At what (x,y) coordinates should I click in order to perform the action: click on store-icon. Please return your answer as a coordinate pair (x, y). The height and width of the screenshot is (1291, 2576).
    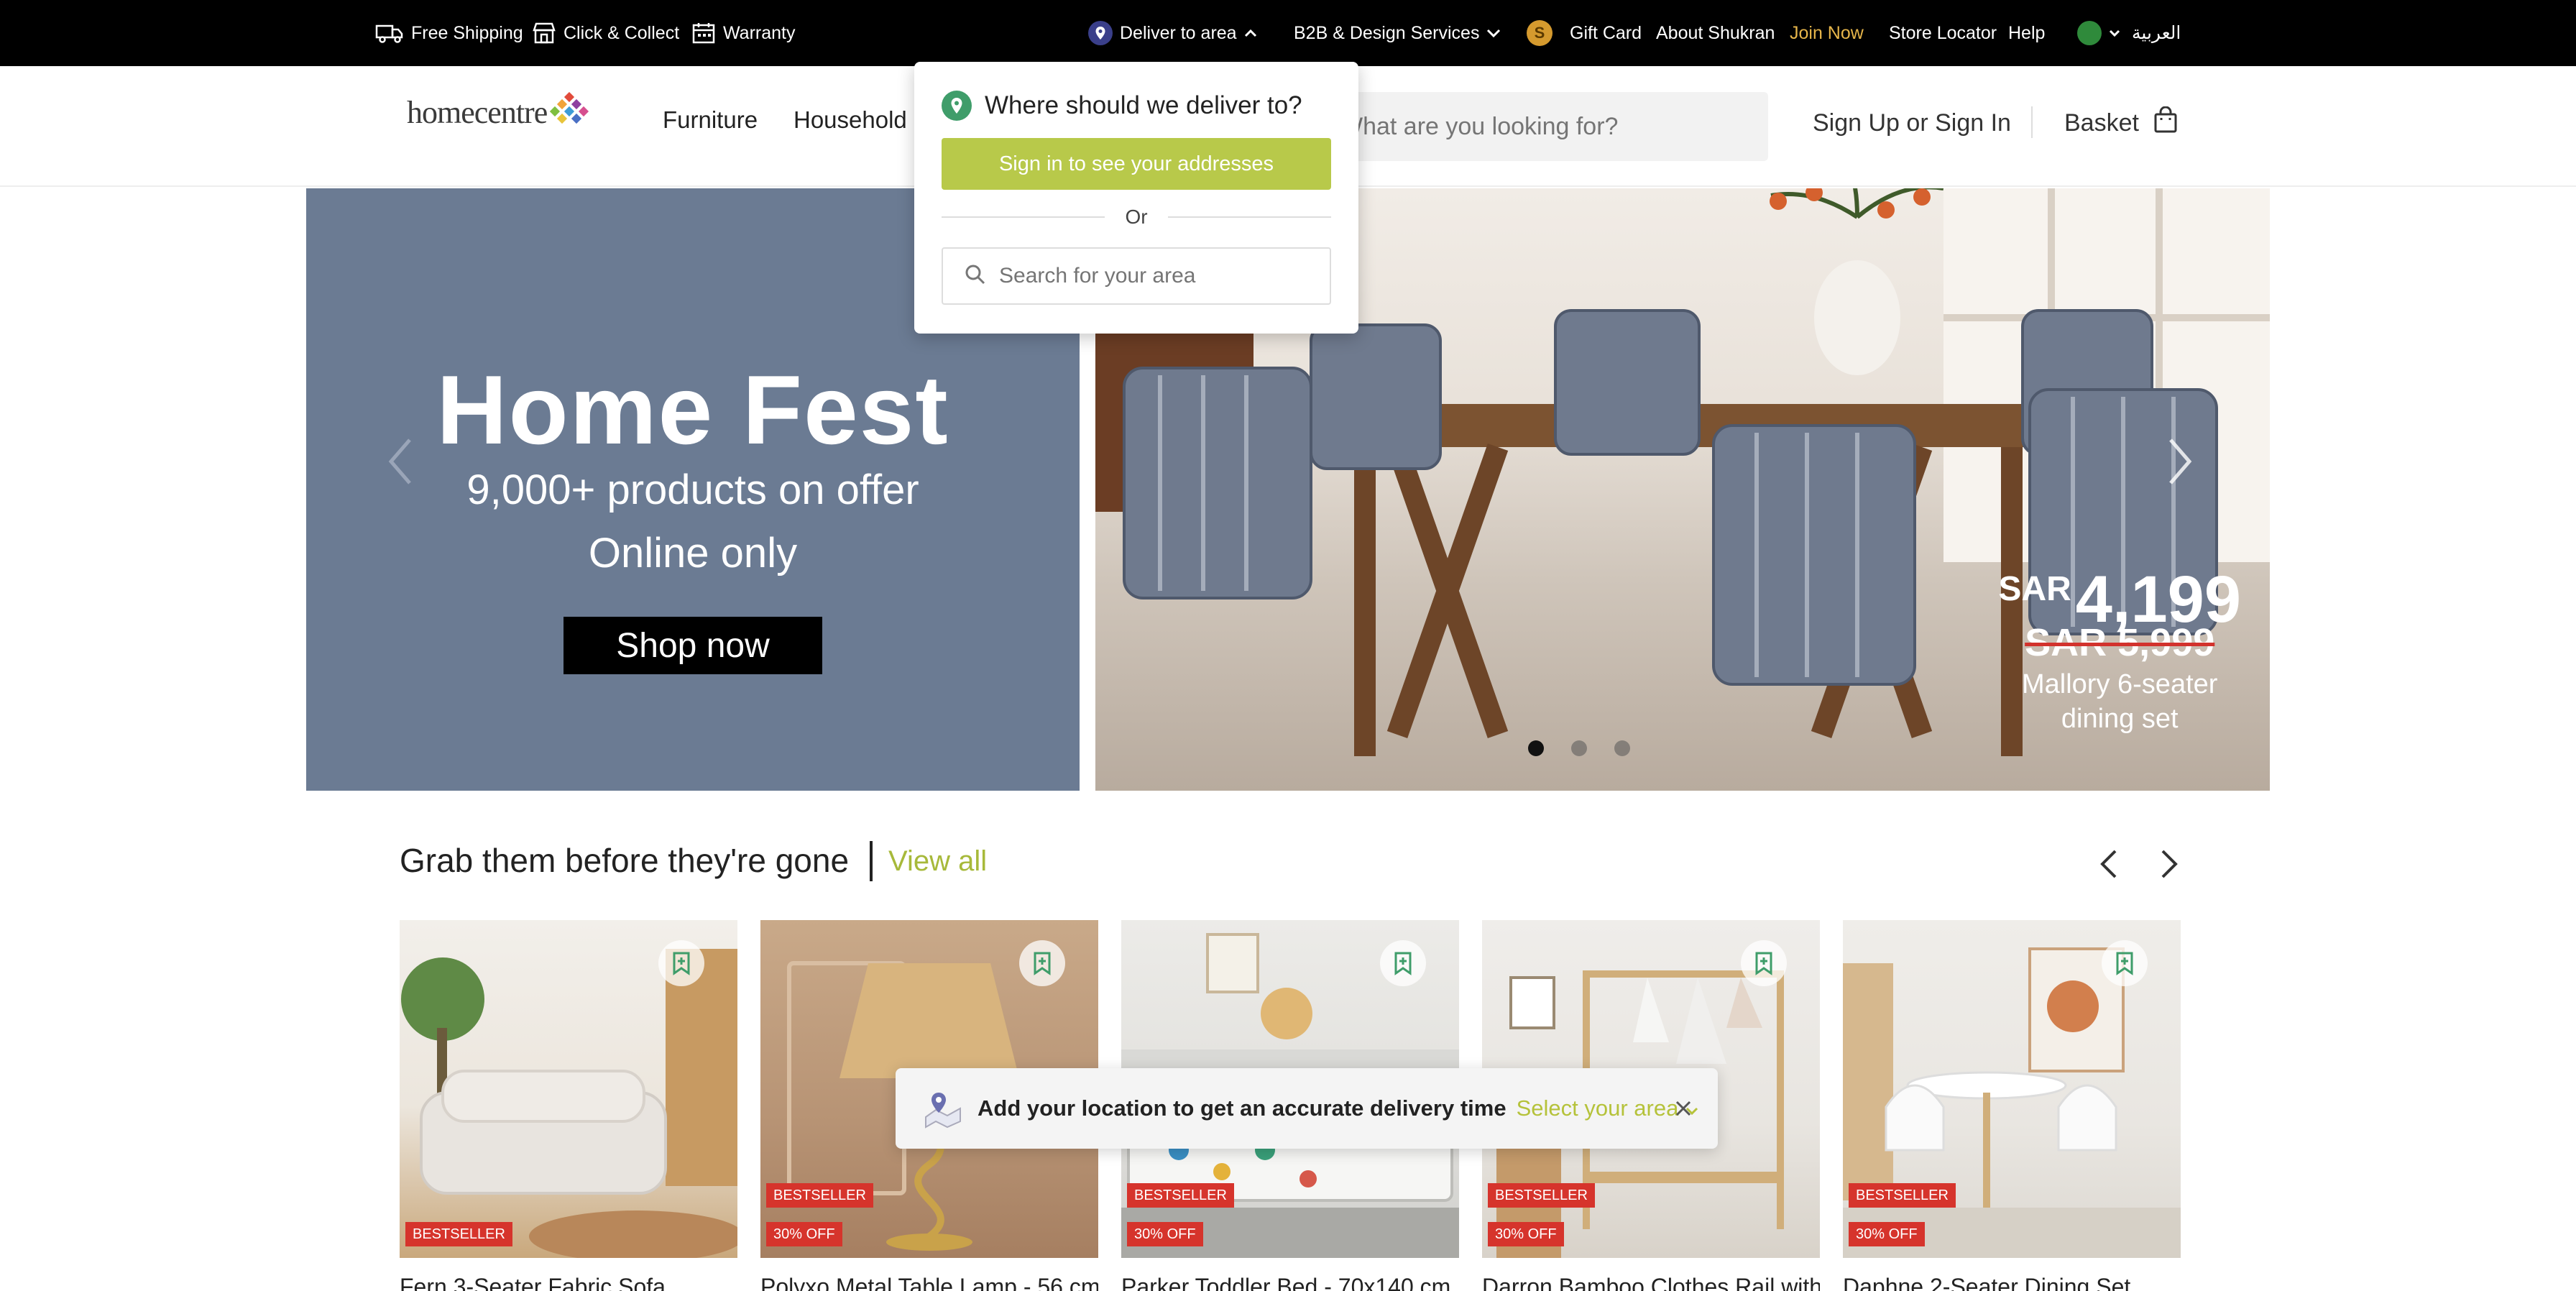
    Looking at the image, I should click on (544, 33).